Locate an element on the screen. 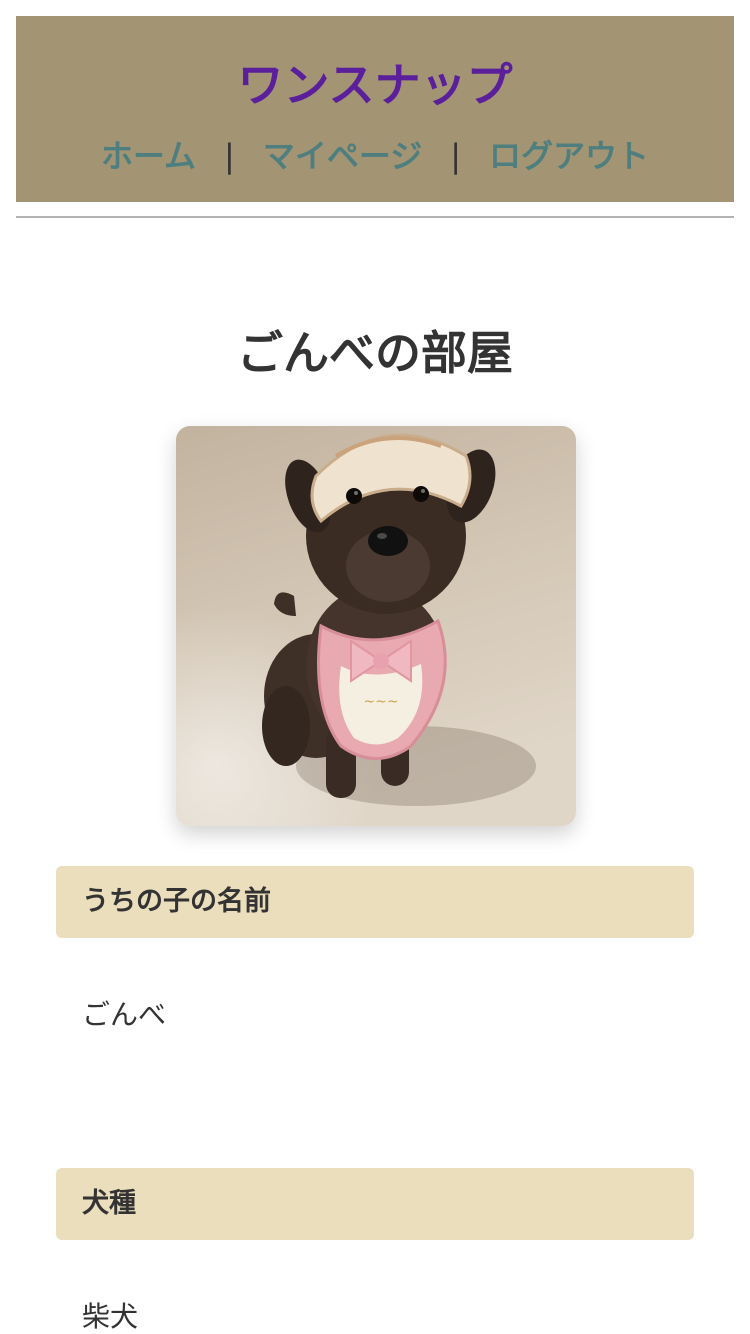 The height and width of the screenshot is (1334, 750). section-heading-name: うちの子の名前 is located at coordinates (375, 902).